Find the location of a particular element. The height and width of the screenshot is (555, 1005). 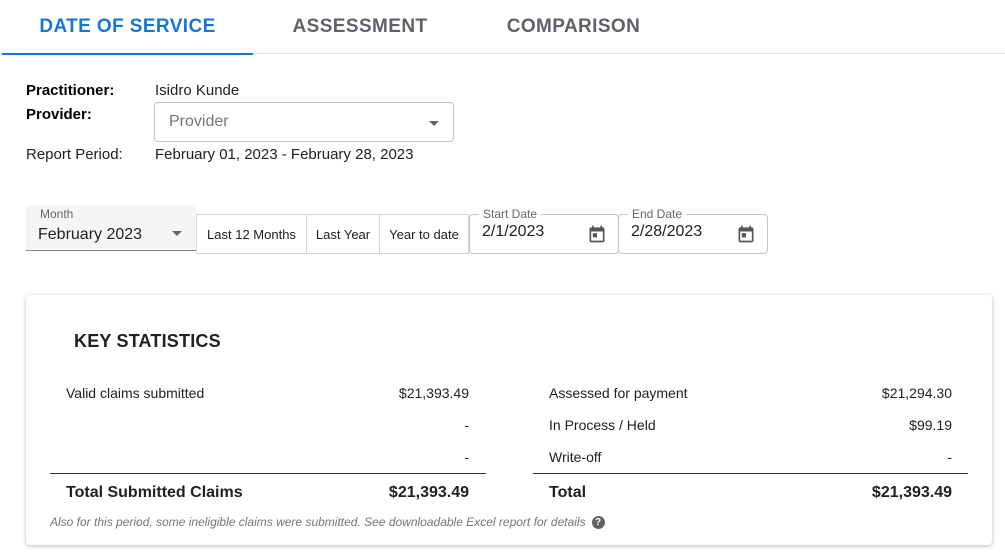

last-12-months-button: Last 12 Months is located at coordinates (251, 234).